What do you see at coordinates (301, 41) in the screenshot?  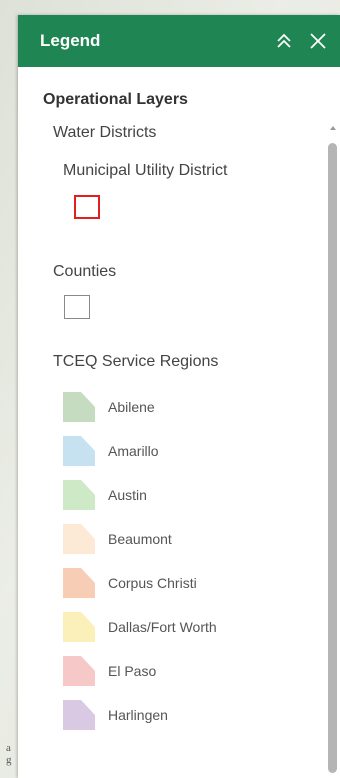 I see `header-actions` at bounding box center [301, 41].